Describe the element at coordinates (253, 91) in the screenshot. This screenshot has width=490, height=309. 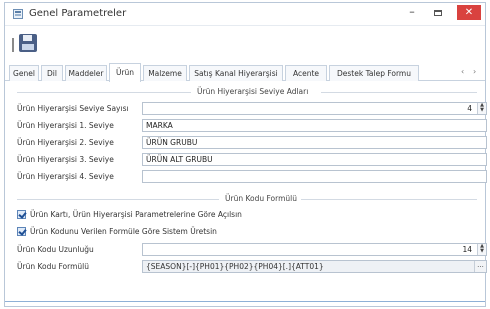
I see `hierarchy-section-title: Ürün Hiyerarşisi Seviye Adları` at that location.